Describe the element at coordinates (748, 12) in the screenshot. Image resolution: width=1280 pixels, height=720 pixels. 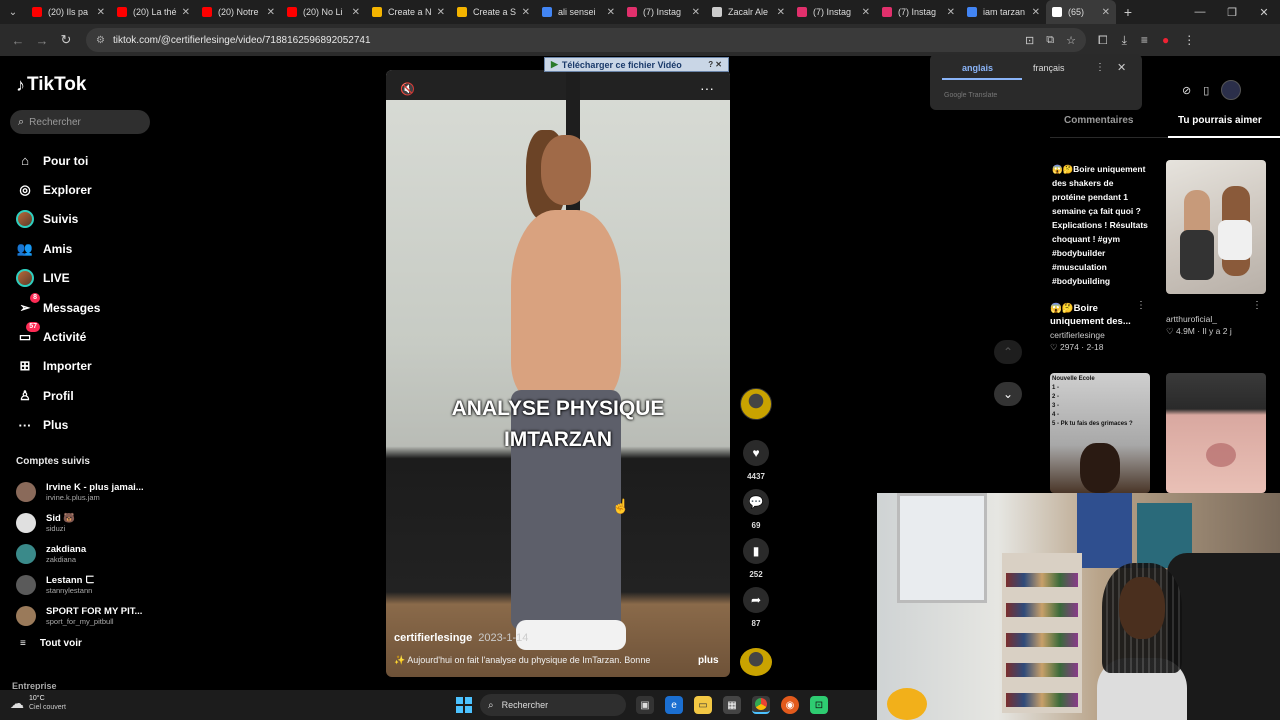
I see `browser-tab: Zacalr Ale ✕` at that location.